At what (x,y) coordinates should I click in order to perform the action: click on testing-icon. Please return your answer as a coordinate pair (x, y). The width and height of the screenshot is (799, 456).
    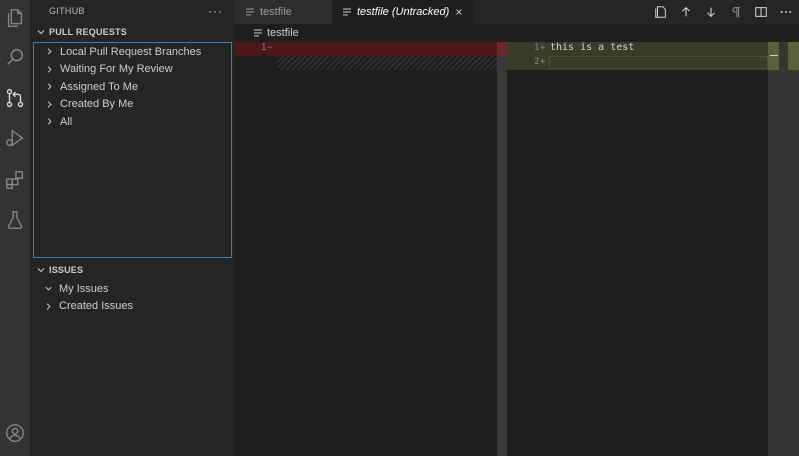
    Looking at the image, I should click on (15, 220).